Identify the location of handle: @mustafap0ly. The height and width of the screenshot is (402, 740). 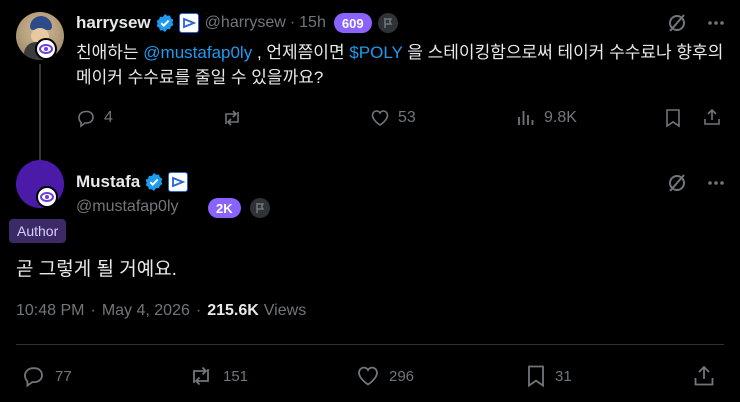
(127, 207).